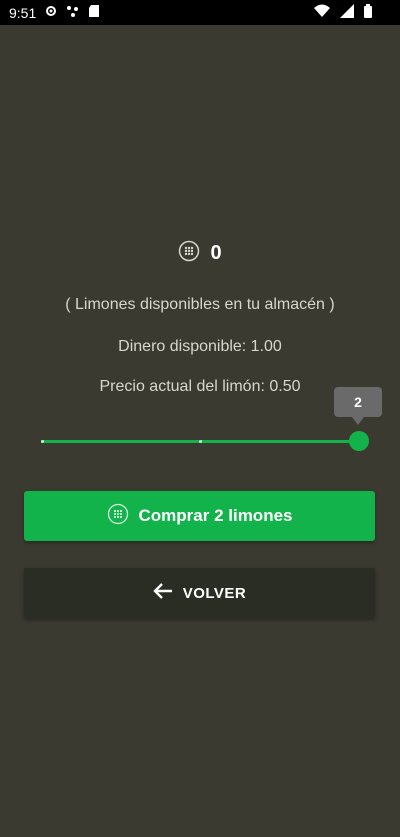 The image size is (400, 837). What do you see at coordinates (368, 12) in the screenshot?
I see `battery-icon` at bounding box center [368, 12].